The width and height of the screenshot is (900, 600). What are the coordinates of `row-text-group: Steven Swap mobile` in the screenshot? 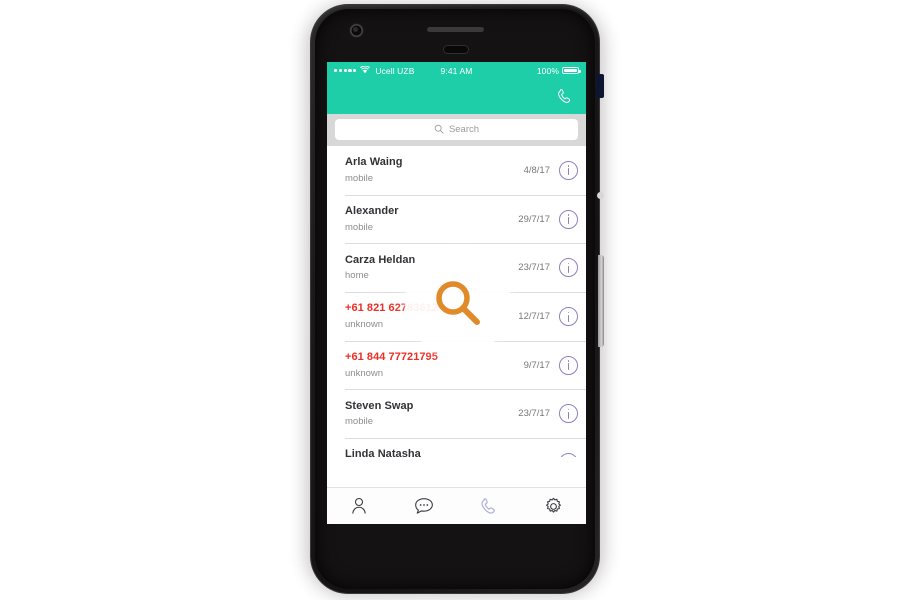 It's located at (431, 414).